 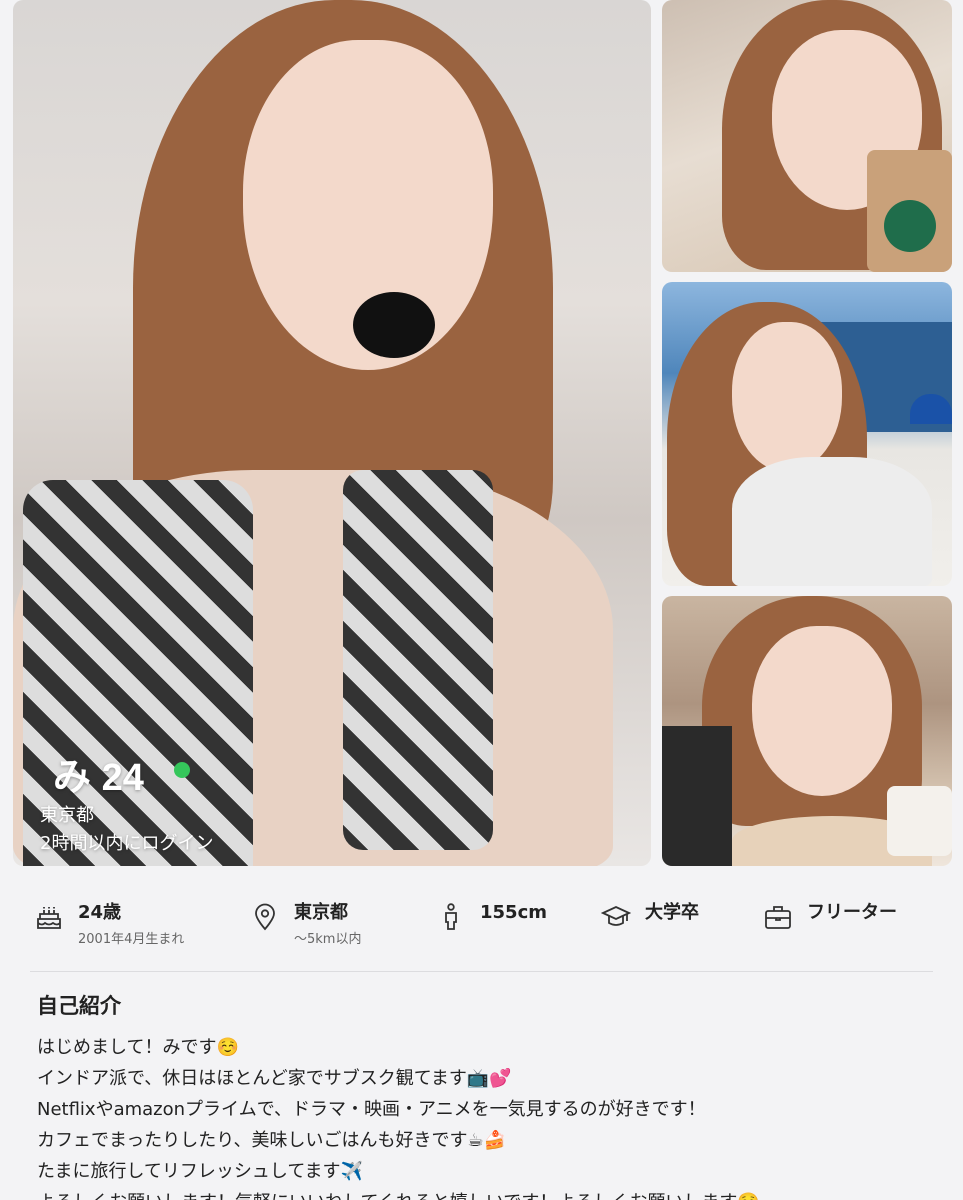 I want to click on attribute-occupation-value: フリーター, so click(x=852, y=912).